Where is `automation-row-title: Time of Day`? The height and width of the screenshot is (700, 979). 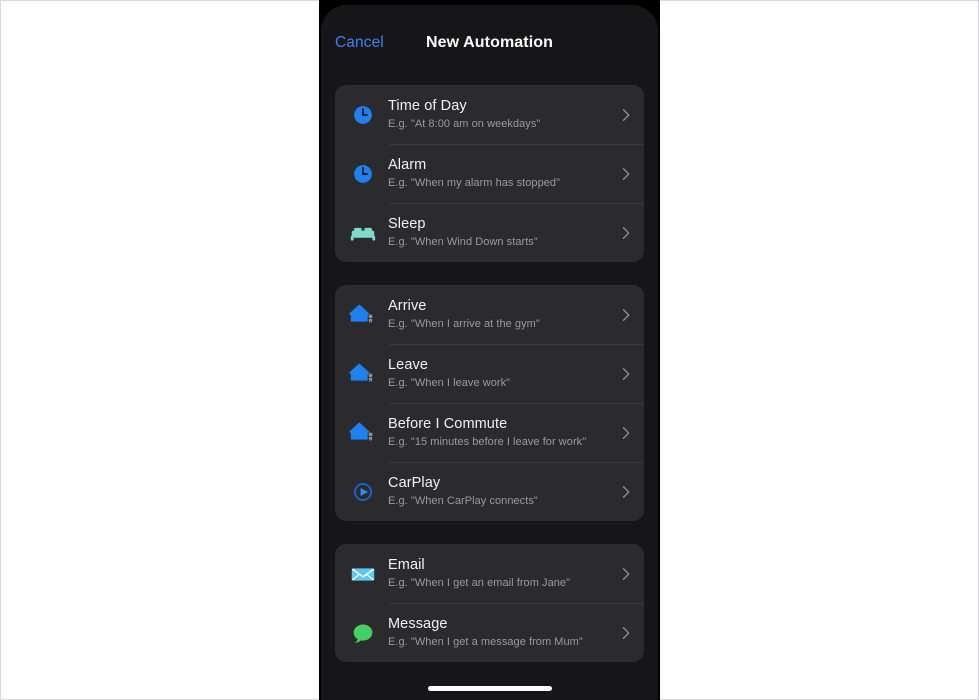
automation-row-title: Time of Day is located at coordinates (427, 106).